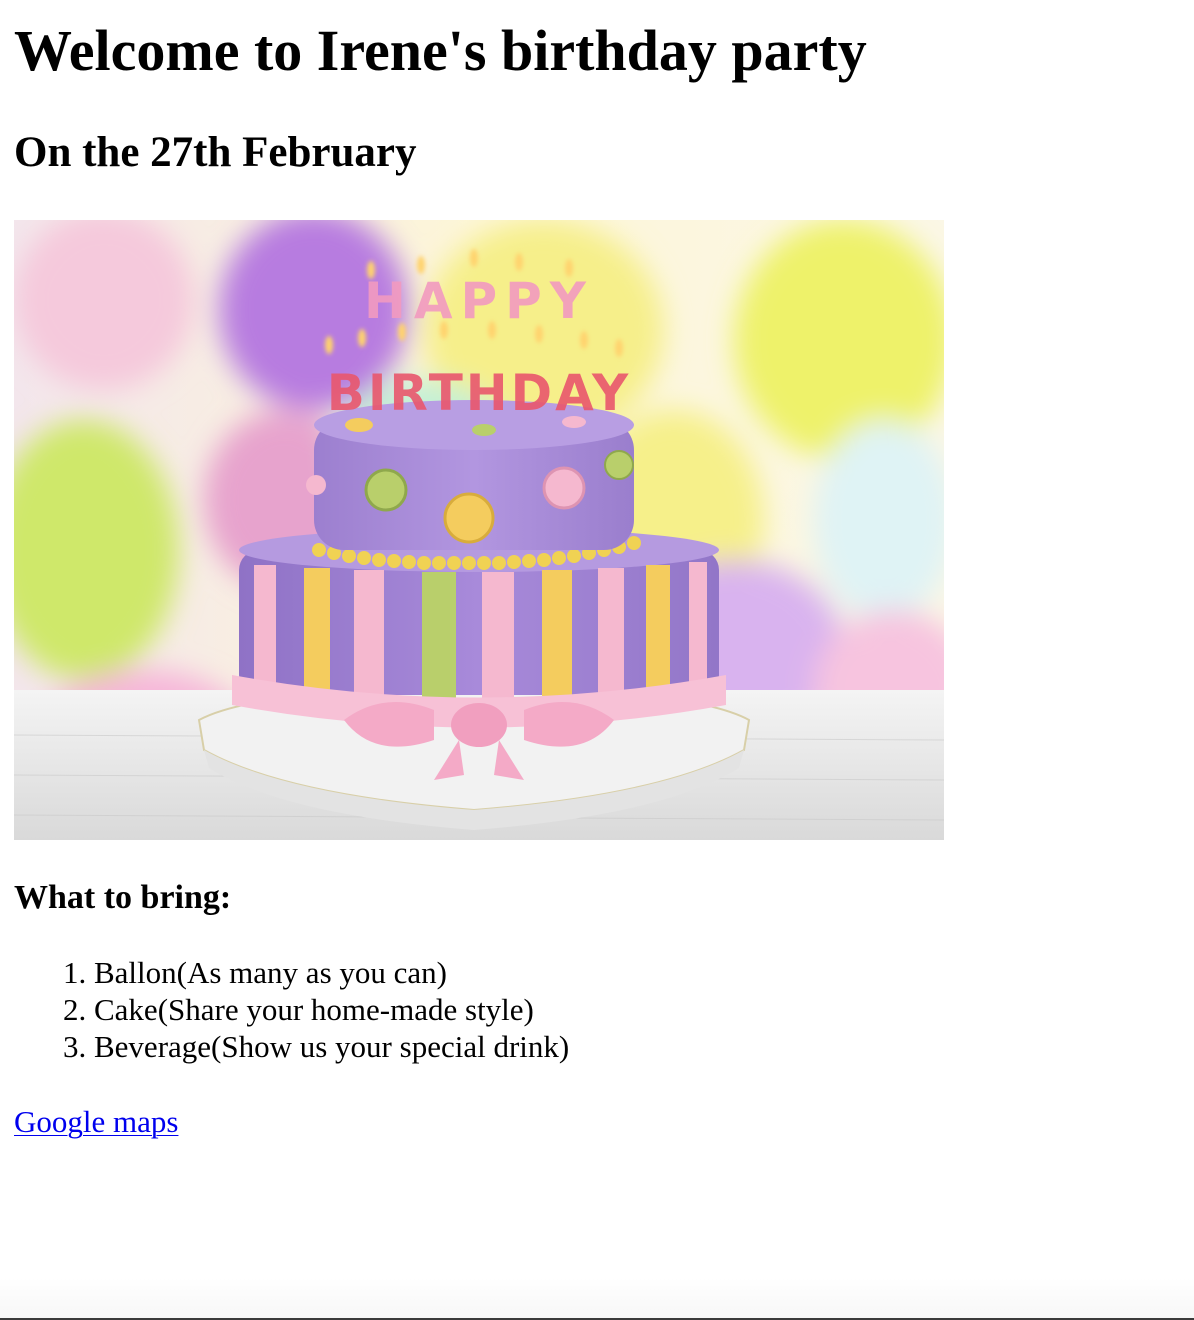 The height and width of the screenshot is (1320, 1194). Describe the element at coordinates (597, 1121) in the screenshot. I see `link-row: Google maps` at that location.